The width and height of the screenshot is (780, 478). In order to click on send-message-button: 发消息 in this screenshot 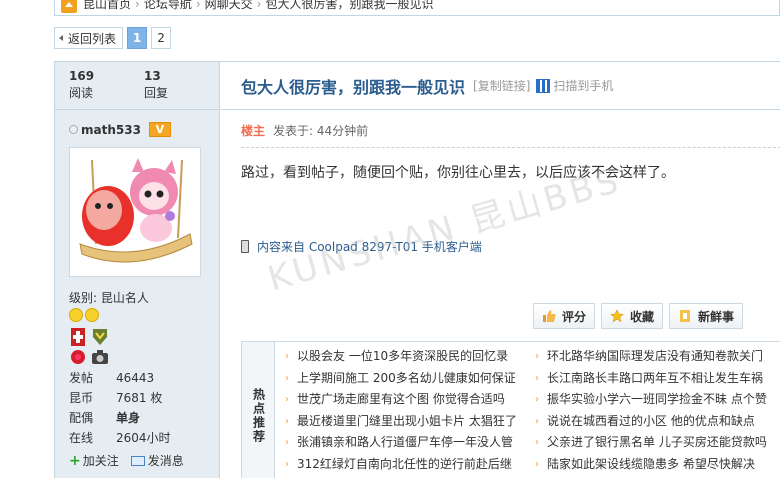, I will do `click(157, 460)`.